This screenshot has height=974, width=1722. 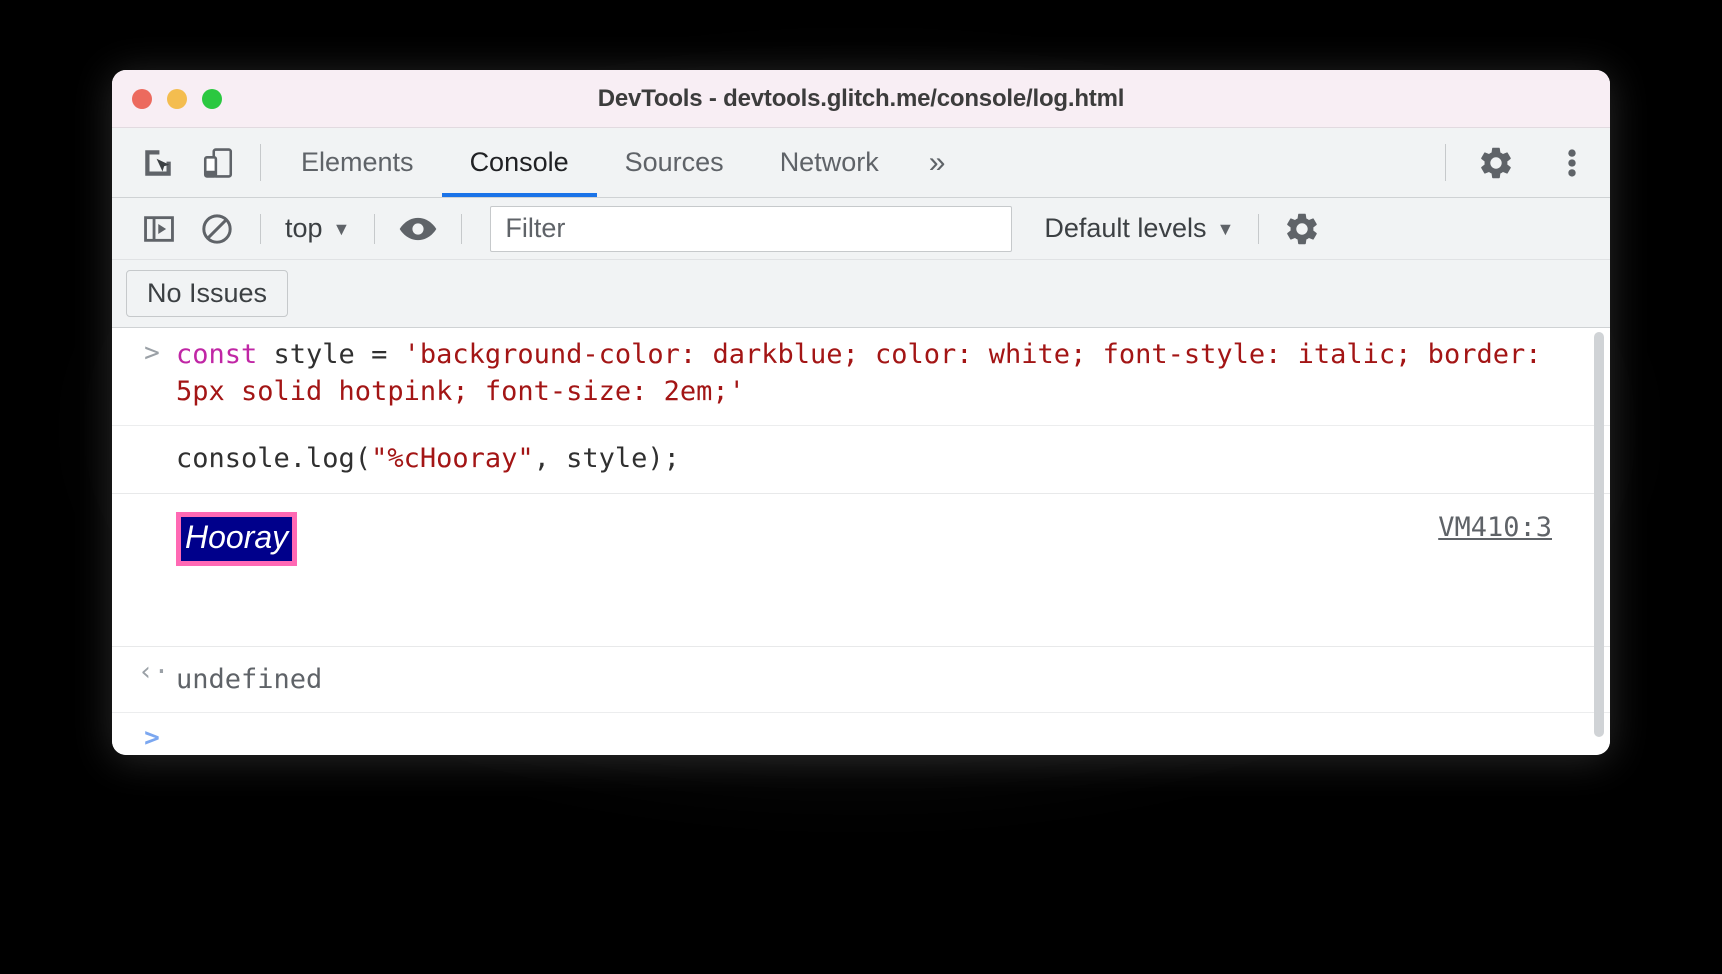 I want to click on code-assignment: style =, so click(x=330, y=354).